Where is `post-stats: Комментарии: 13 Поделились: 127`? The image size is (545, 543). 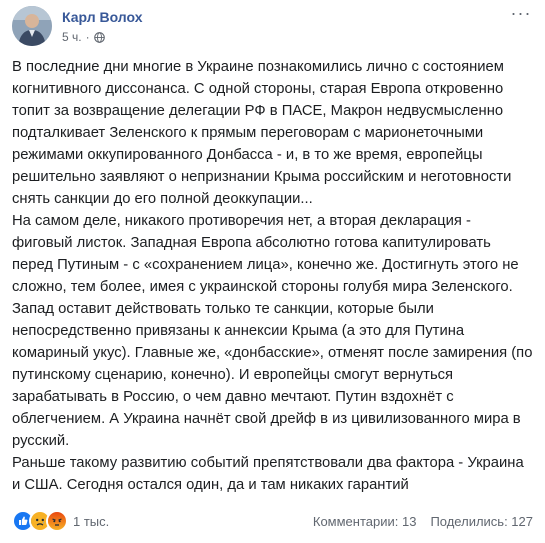
post-stats: Комментарии: 13 Поделились: 127 is located at coordinates (423, 521).